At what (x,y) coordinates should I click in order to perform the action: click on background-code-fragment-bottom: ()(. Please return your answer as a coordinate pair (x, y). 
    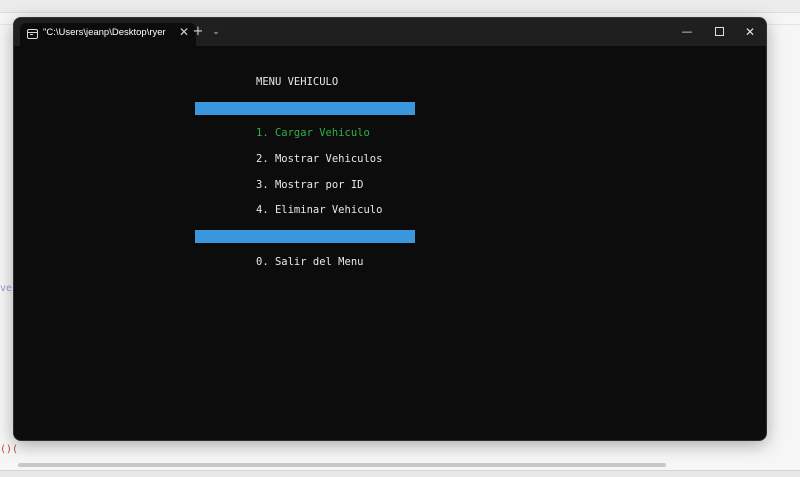
    Looking at the image, I should click on (9, 449).